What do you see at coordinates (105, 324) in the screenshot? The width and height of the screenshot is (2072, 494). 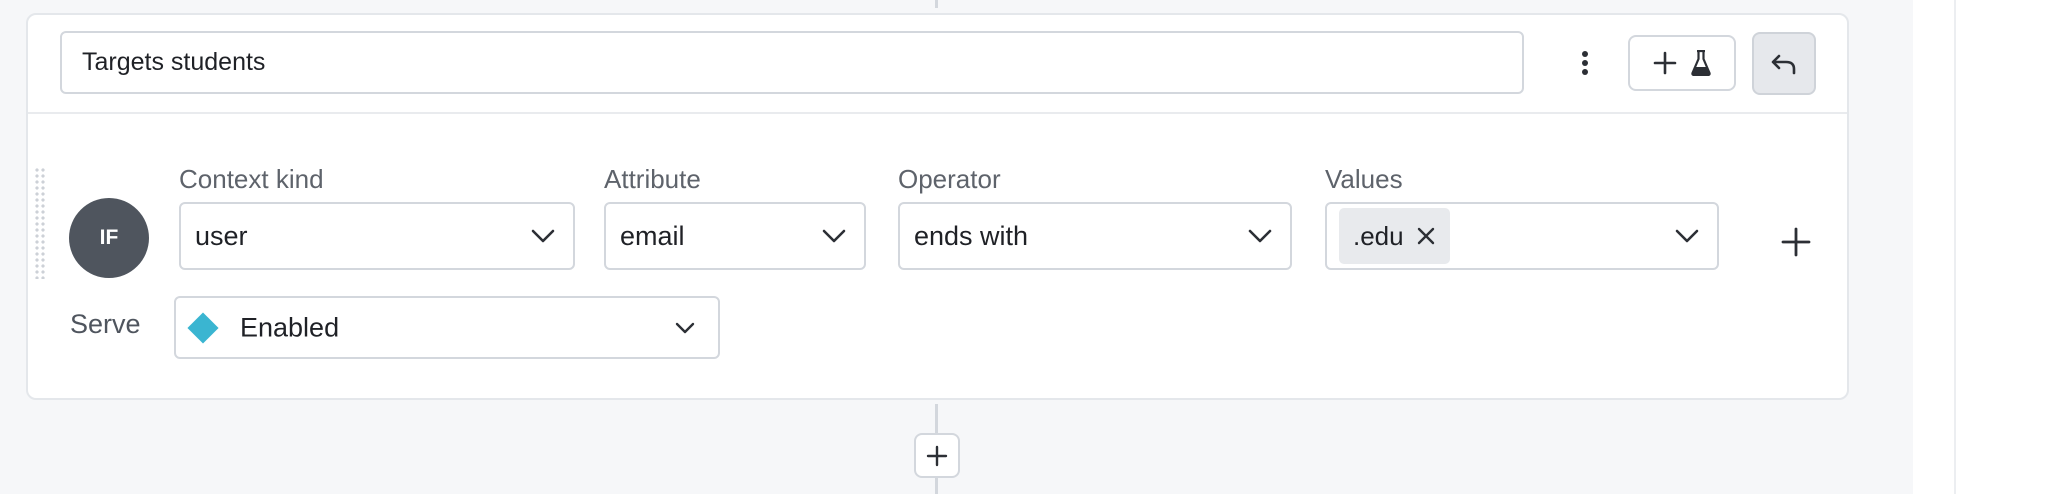 I see `serve-label: Serve` at bounding box center [105, 324].